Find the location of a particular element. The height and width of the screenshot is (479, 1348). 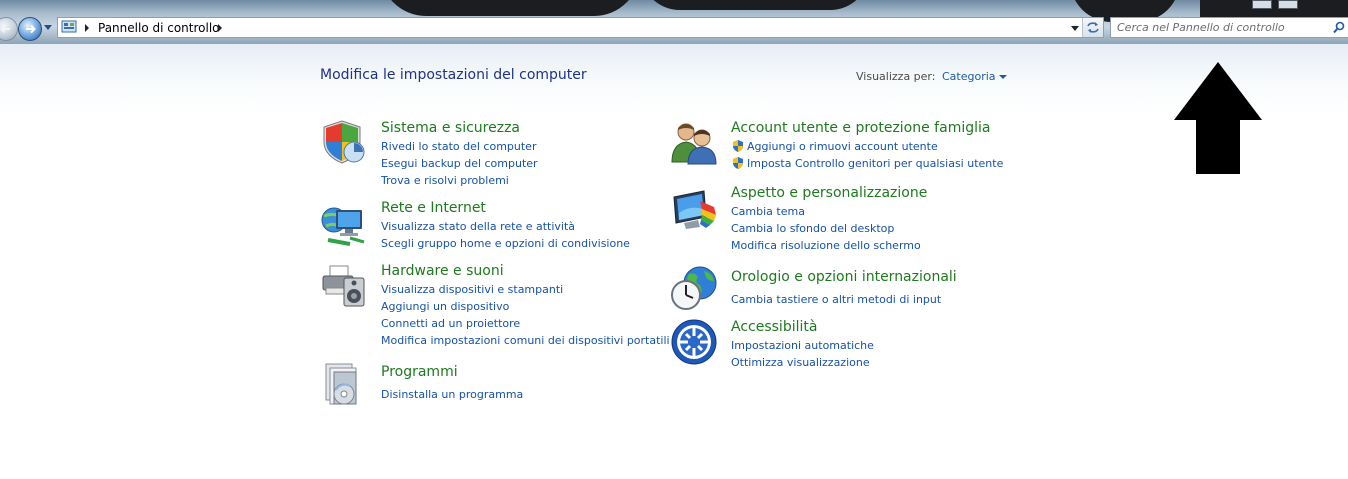

refresh-icon is located at coordinates (1093, 27).